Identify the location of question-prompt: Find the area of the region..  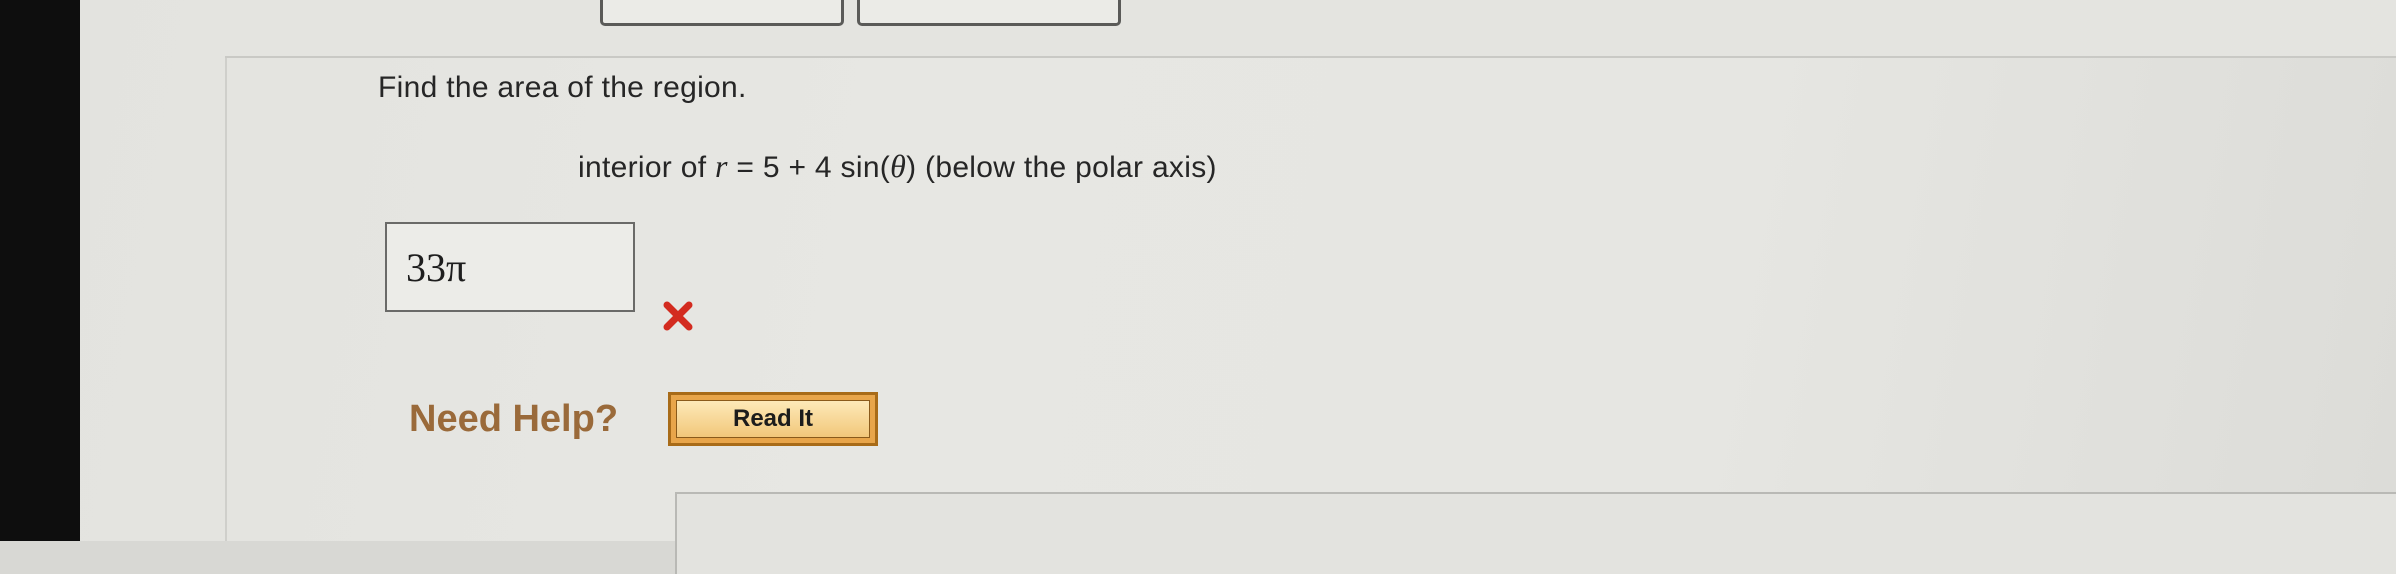
(562, 87).